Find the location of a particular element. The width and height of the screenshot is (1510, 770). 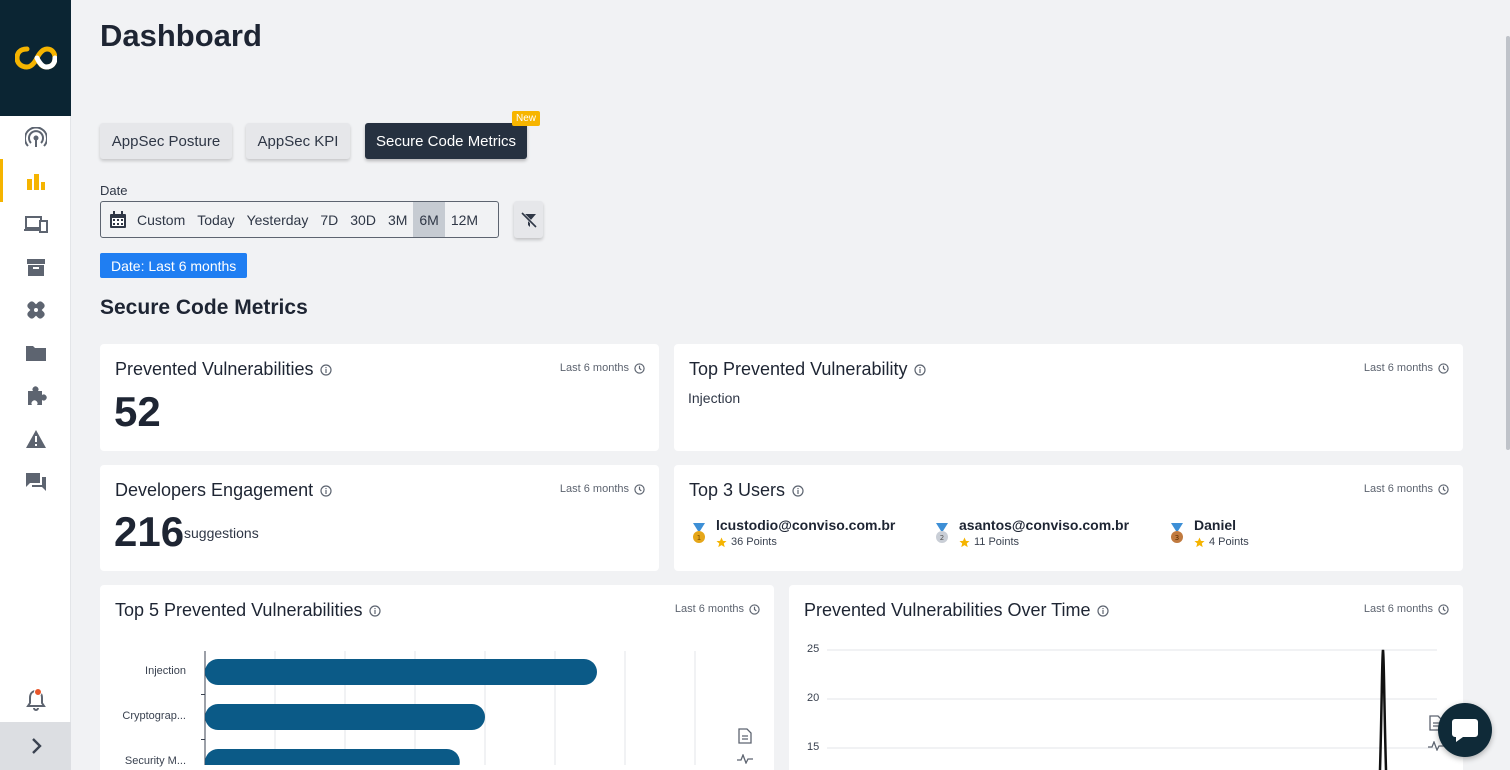

conviso-logo is located at coordinates (35, 58).